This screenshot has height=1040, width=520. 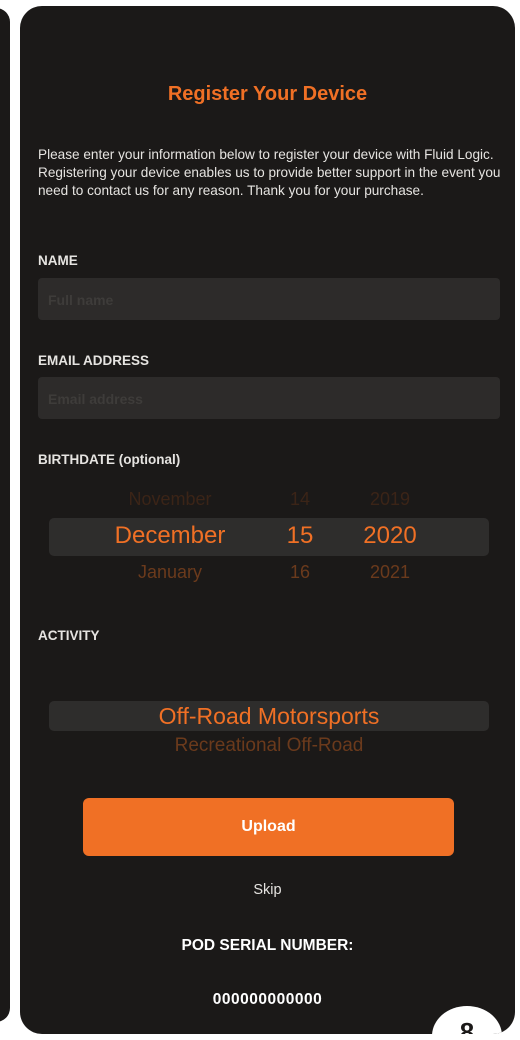 I want to click on picker-month-prev: November, so click(x=170, y=499).